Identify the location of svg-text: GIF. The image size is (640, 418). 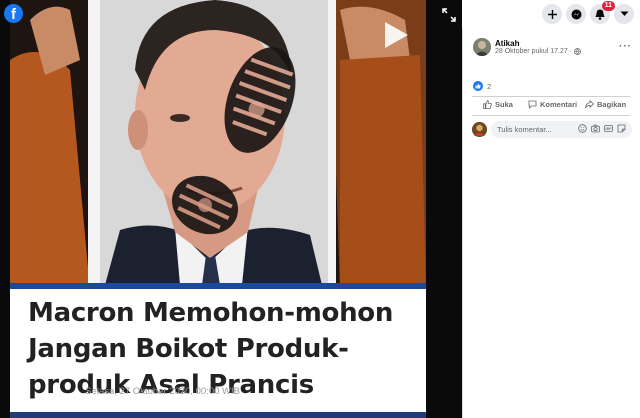
(609, 129).